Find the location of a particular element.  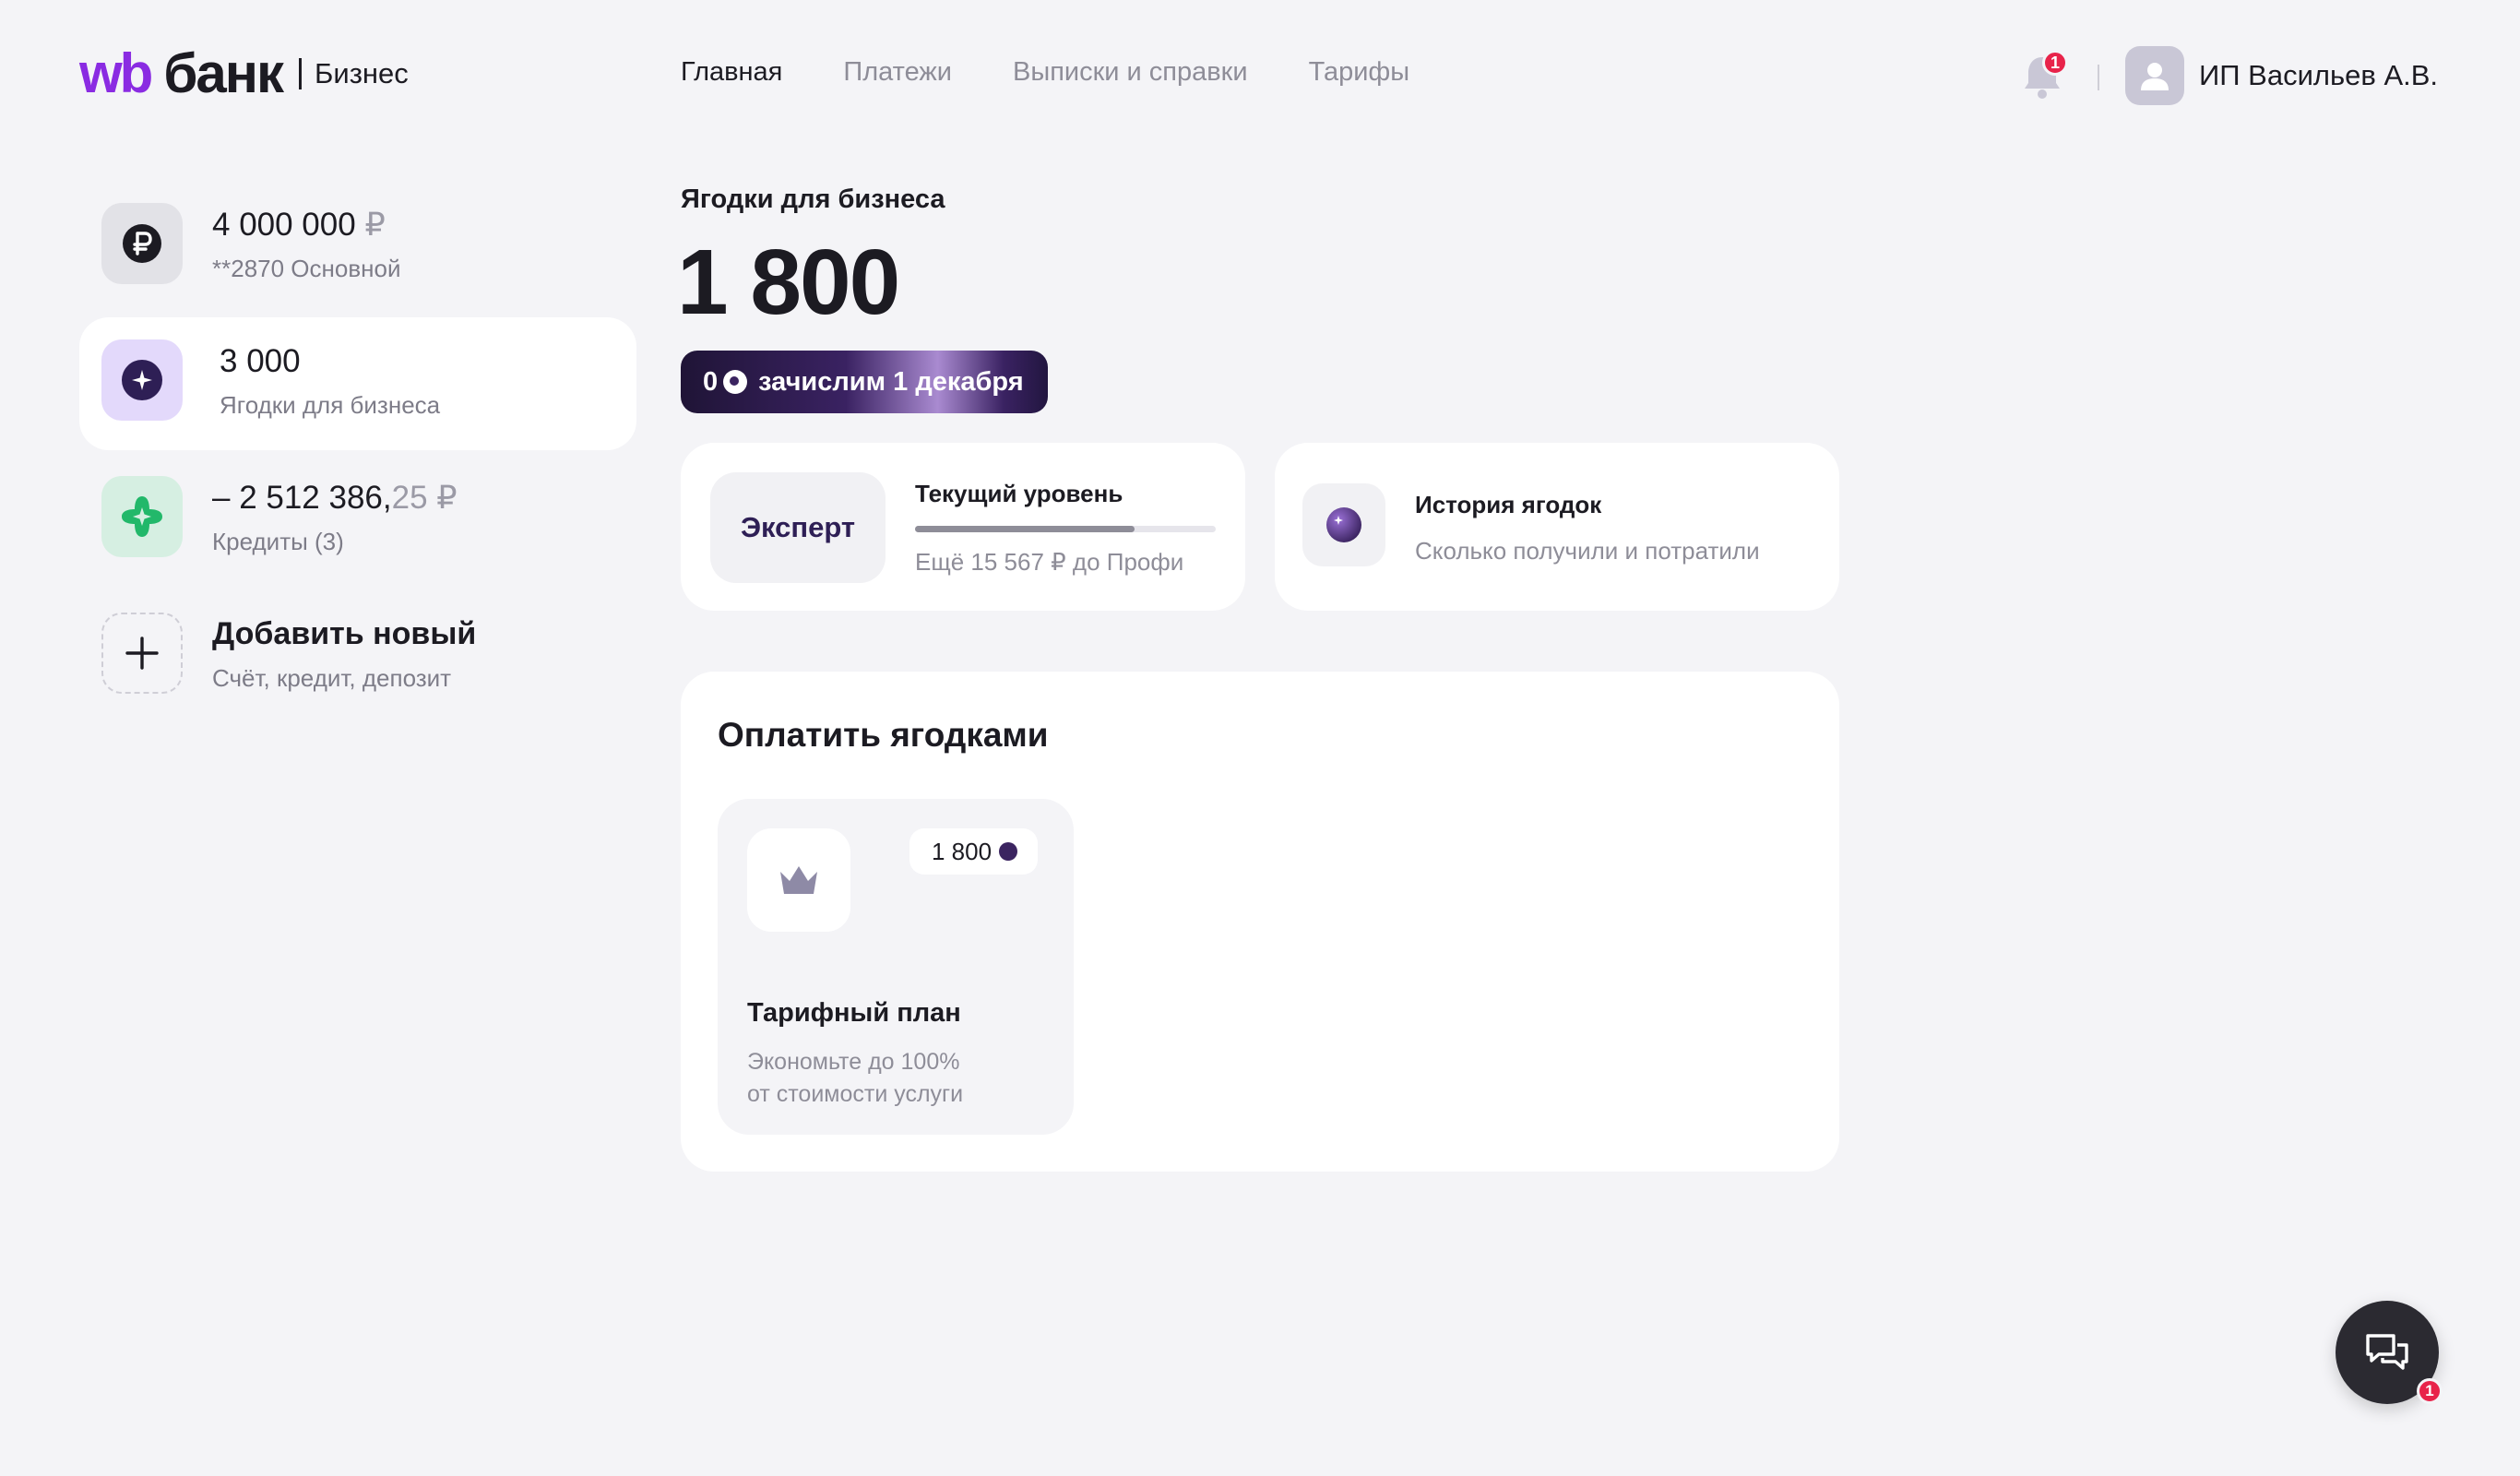

account-berries: 3 000 Ягодки для бизнеса is located at coordinates (357, 383).